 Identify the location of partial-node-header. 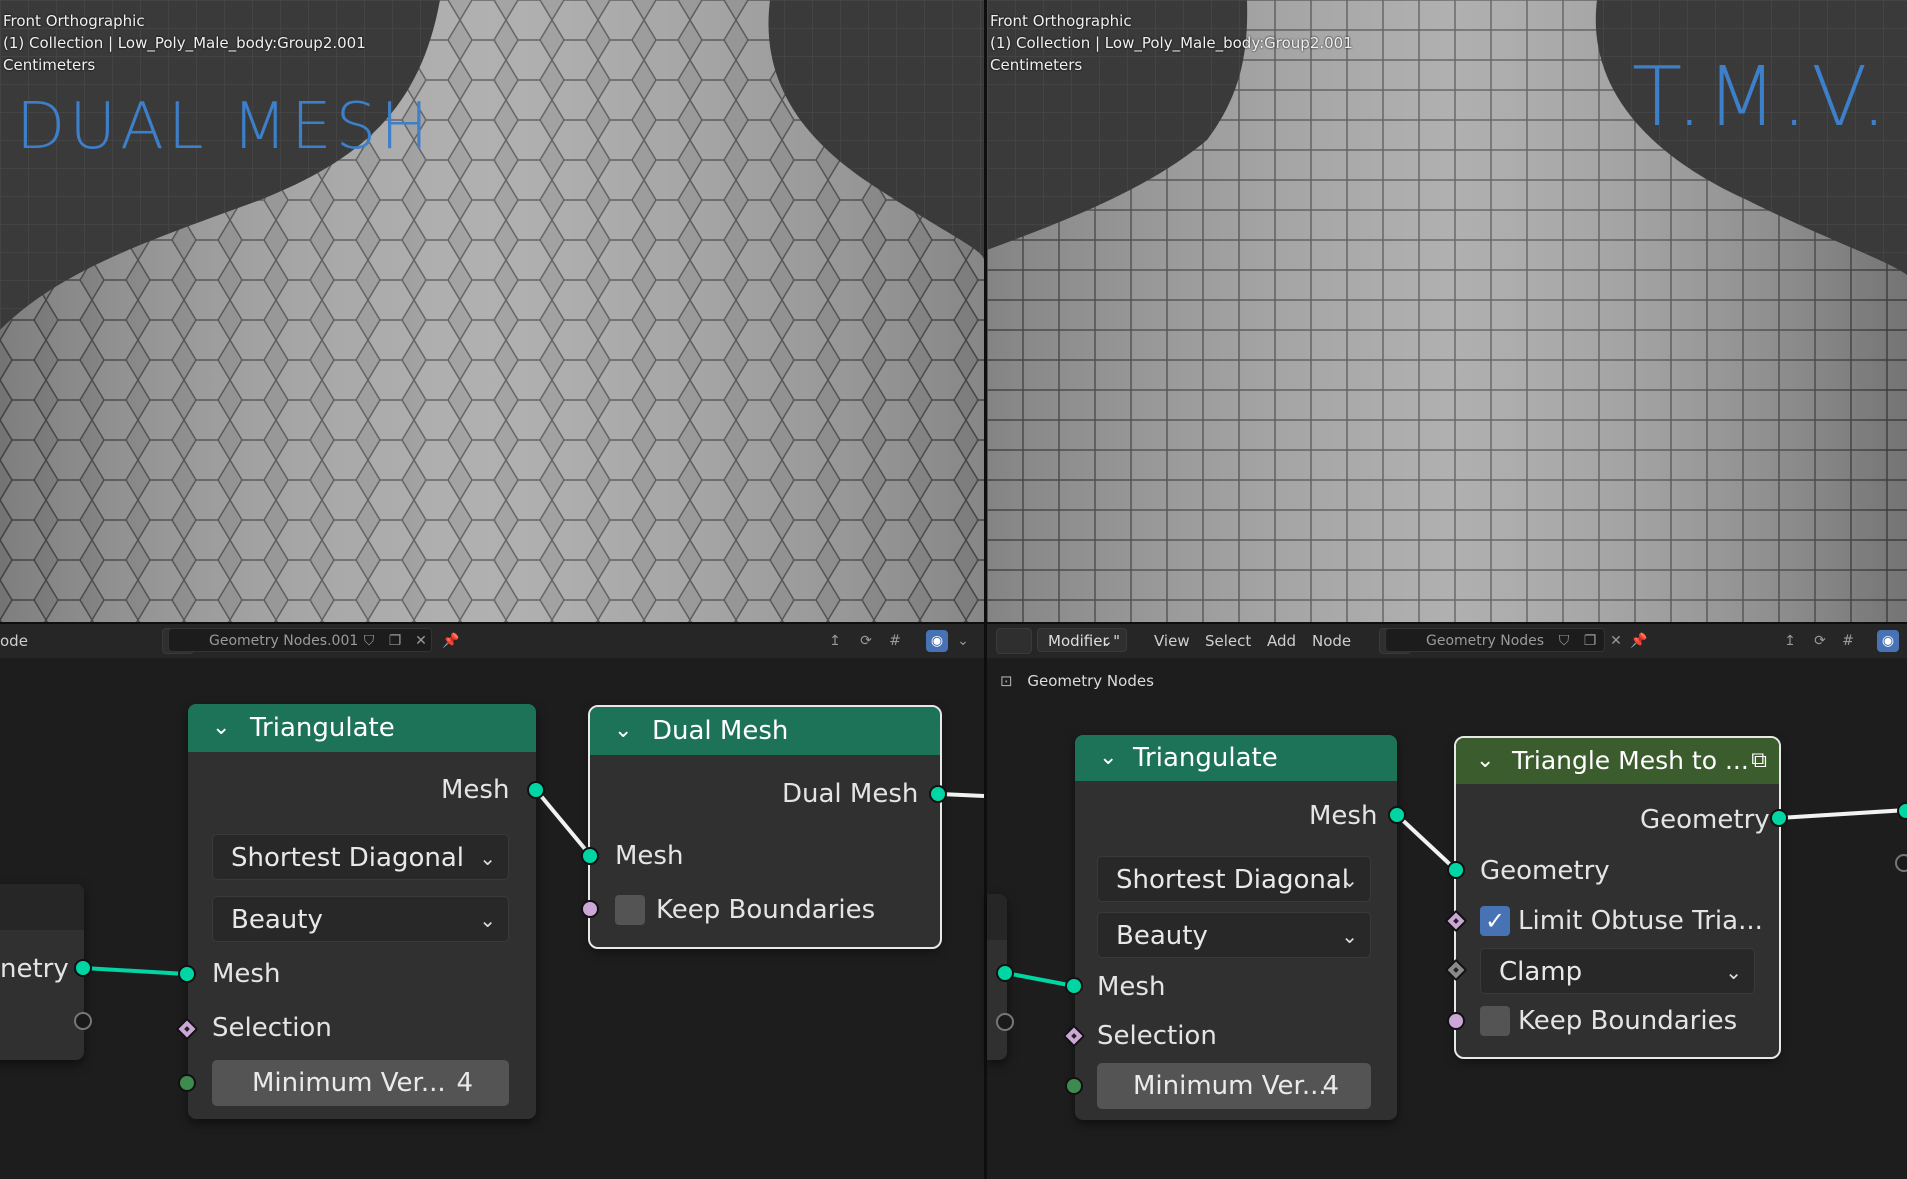
(42, 907).